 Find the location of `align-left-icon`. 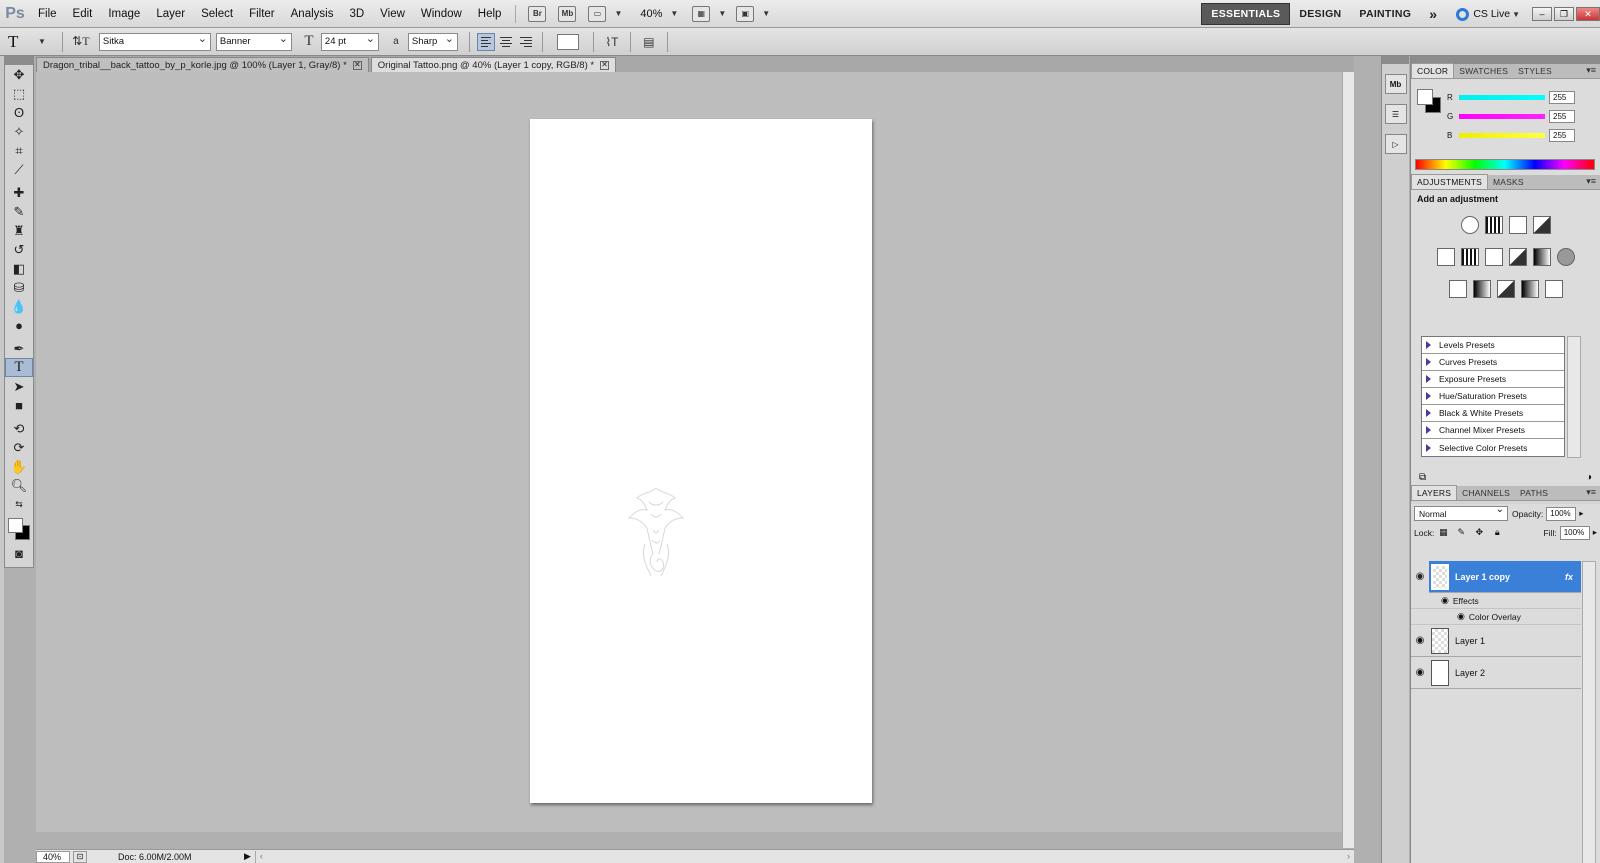

align-left-icon is located at coordinates (485, 41).